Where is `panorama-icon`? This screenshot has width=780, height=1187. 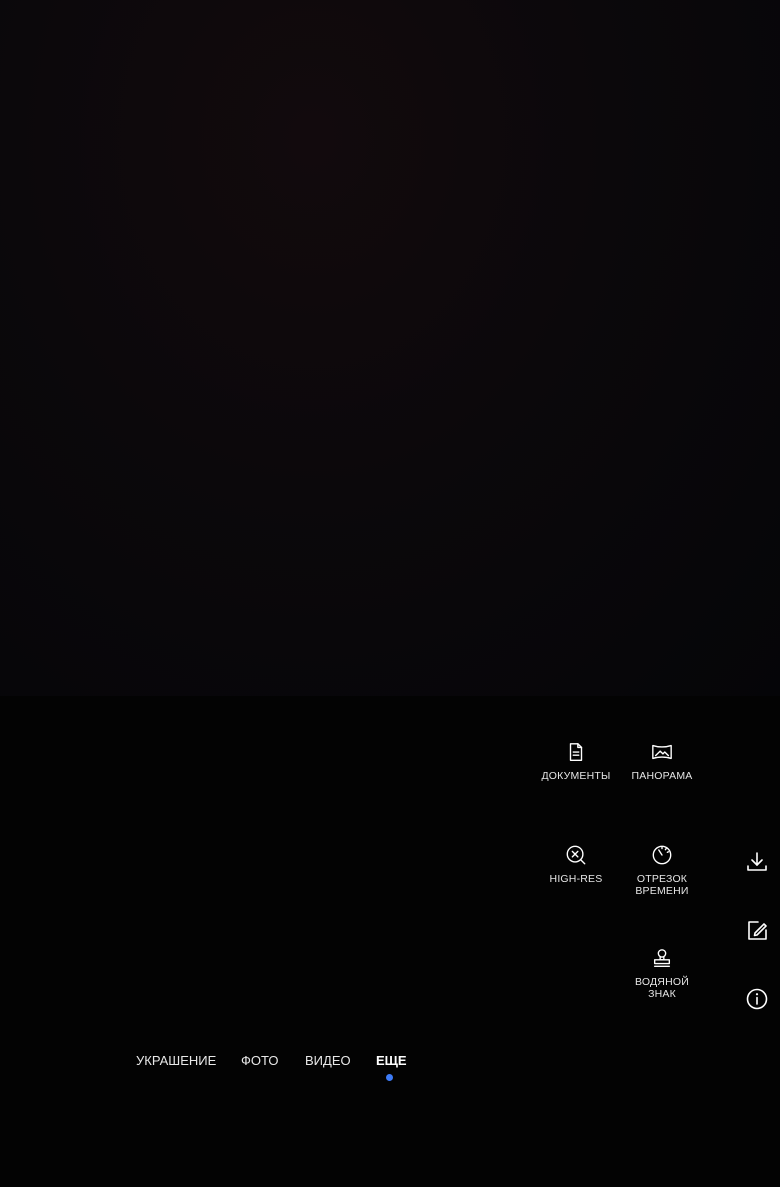 panorama-icon is located at coordinates (662, 752).